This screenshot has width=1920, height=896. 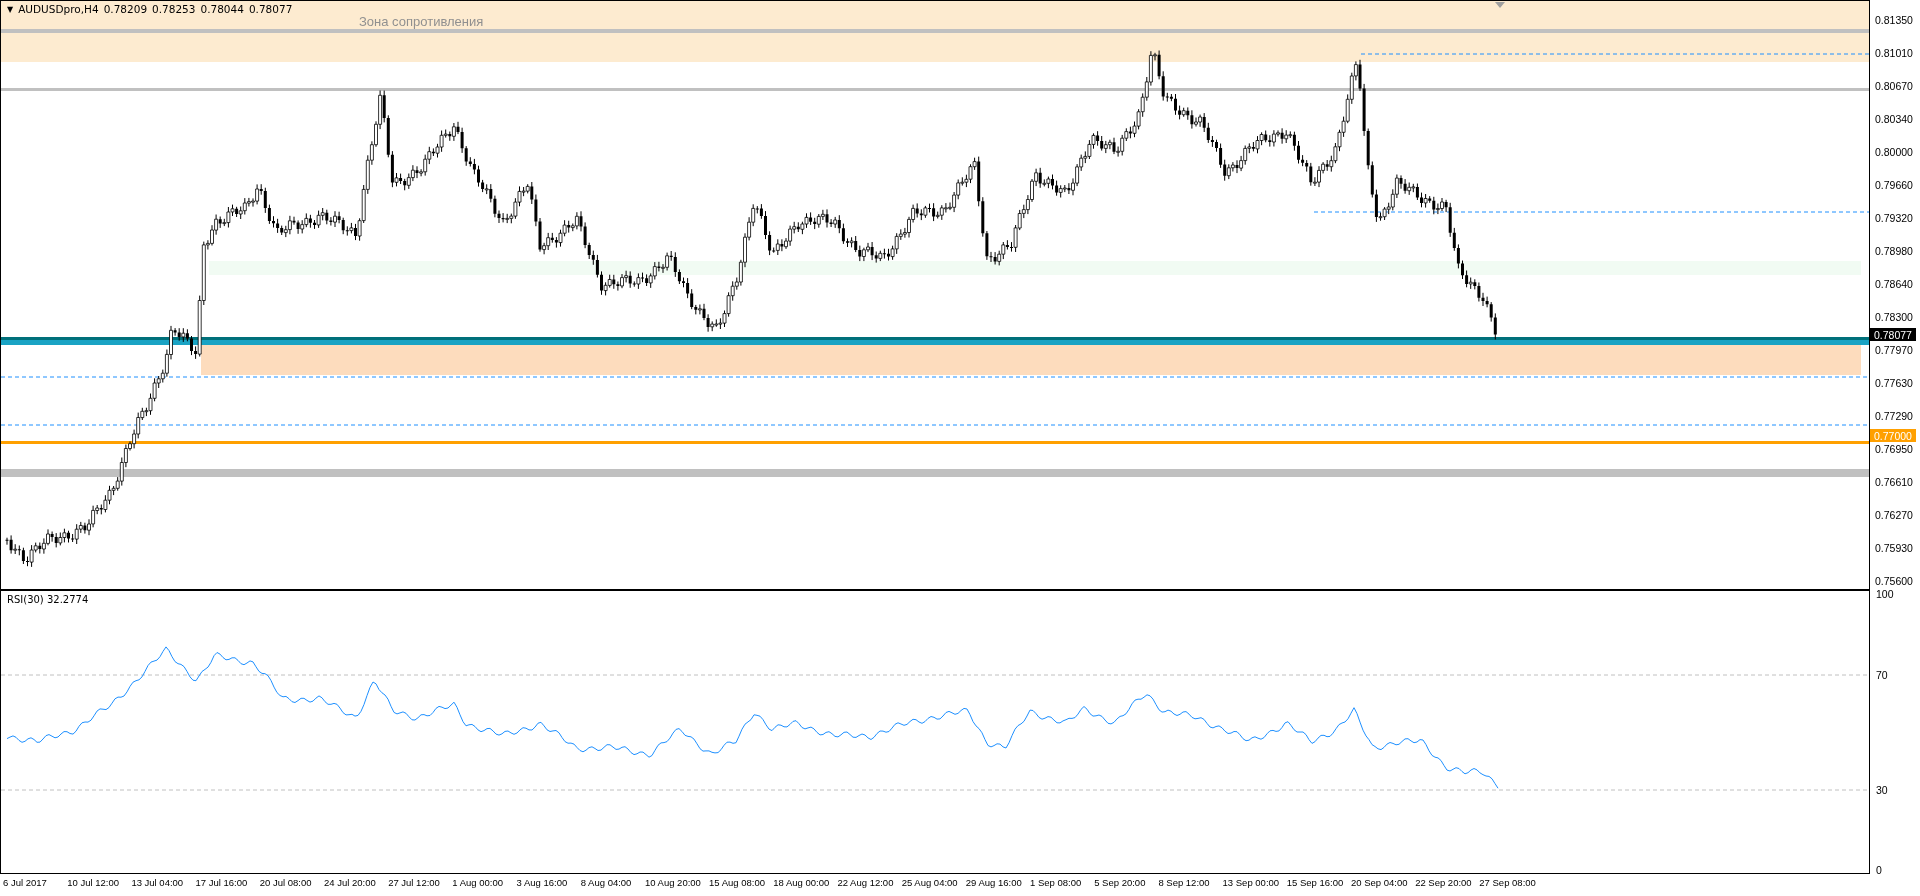 I want to click on price-label: 0.81350, so click(x=1893, y=20).